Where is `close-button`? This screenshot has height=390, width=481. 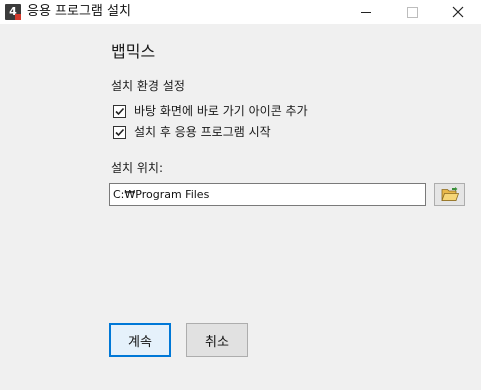
close-button is located at coordinates (458, 12).